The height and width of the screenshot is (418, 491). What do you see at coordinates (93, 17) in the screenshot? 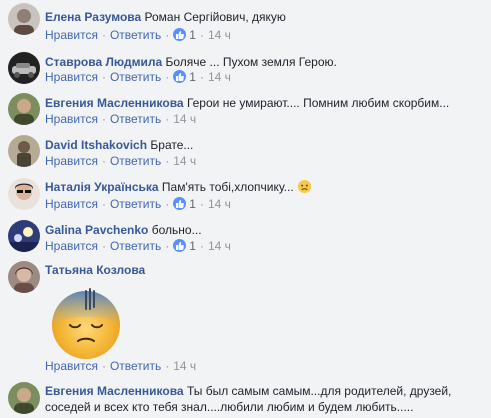
I see `commenter-name: Елена Разумова` at bounding box center [93, 17].